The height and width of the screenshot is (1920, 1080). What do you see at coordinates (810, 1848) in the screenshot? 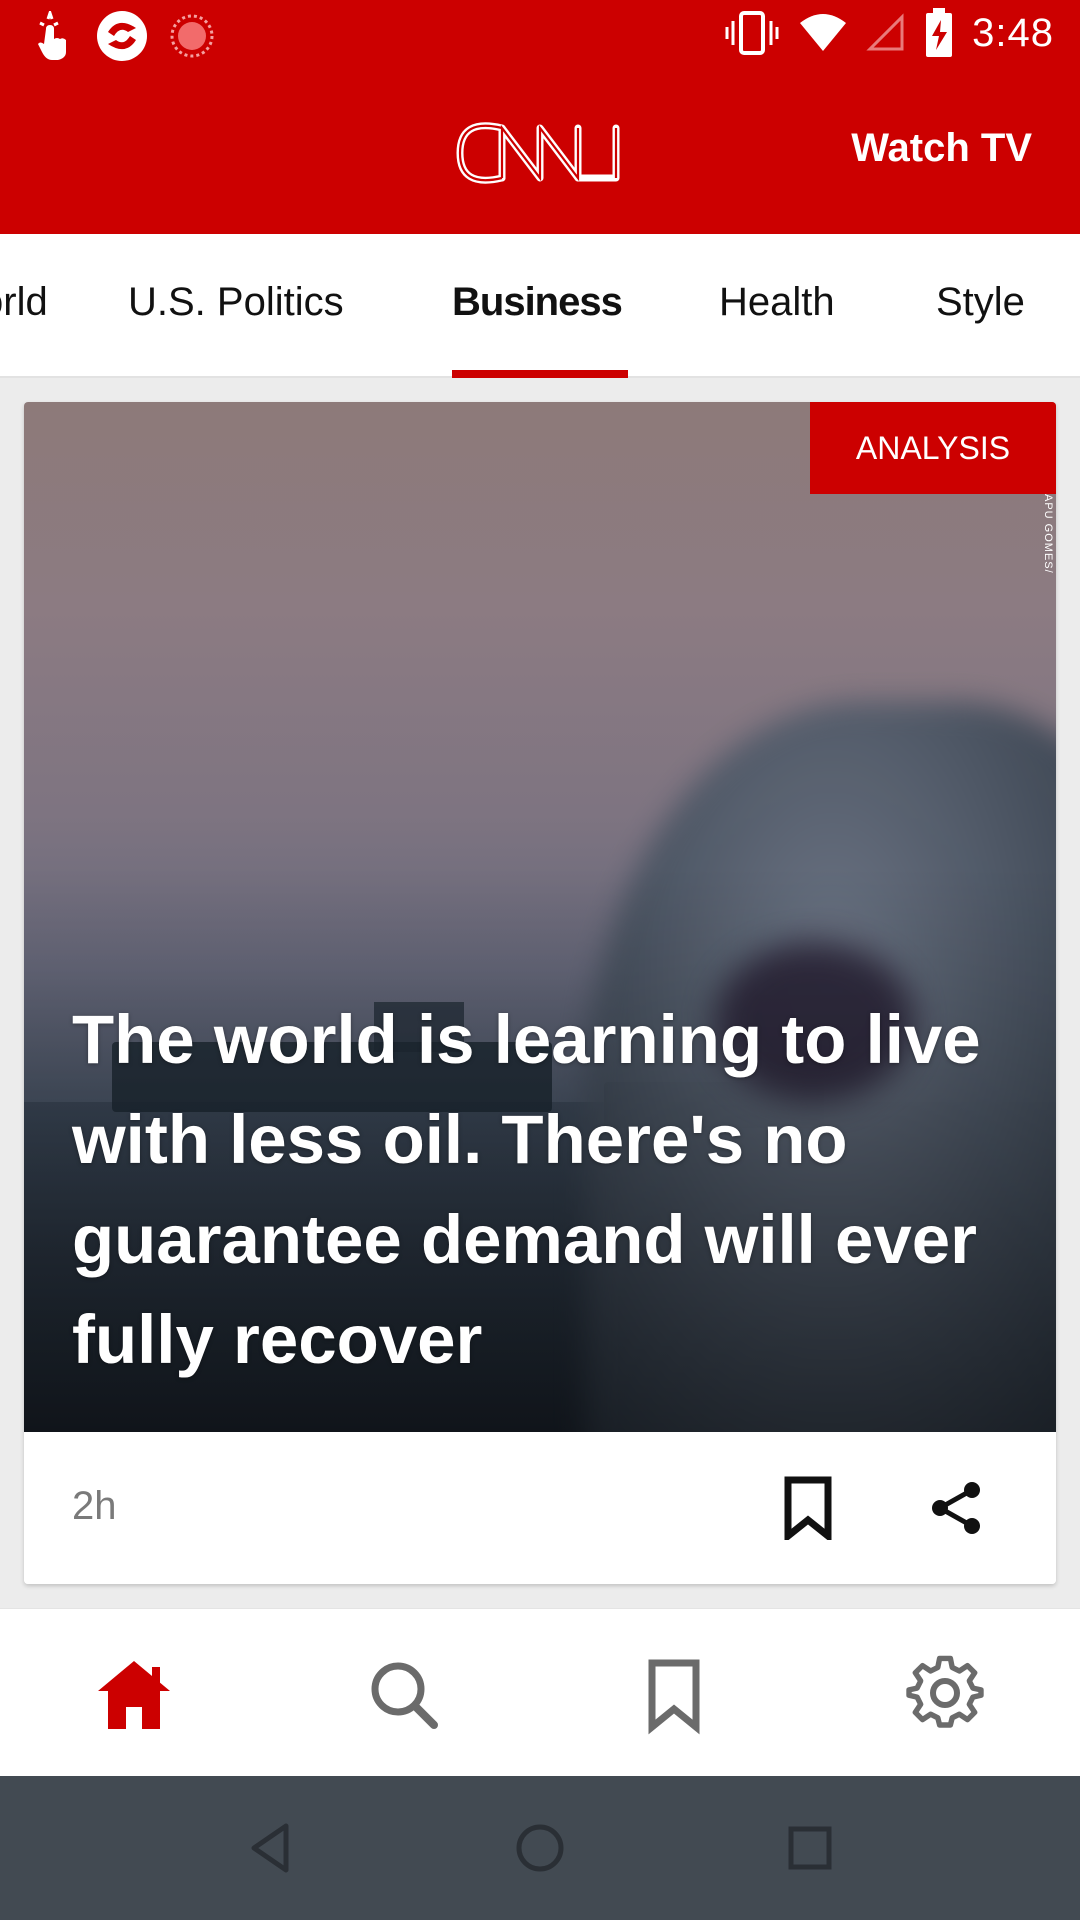
I see `recents-icon` at bounding box center [810, 1848].